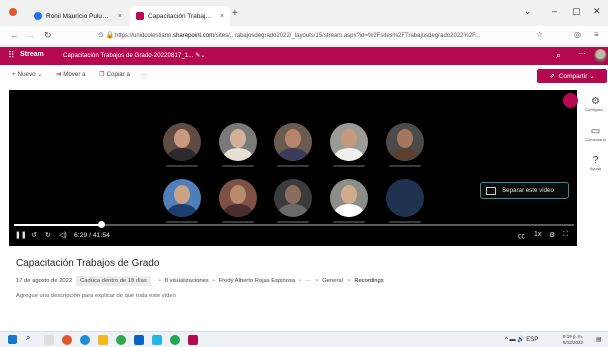  Describe the element at coordinates (13, 12) in the screenshot. I see `browser-menu-icon` at that location.